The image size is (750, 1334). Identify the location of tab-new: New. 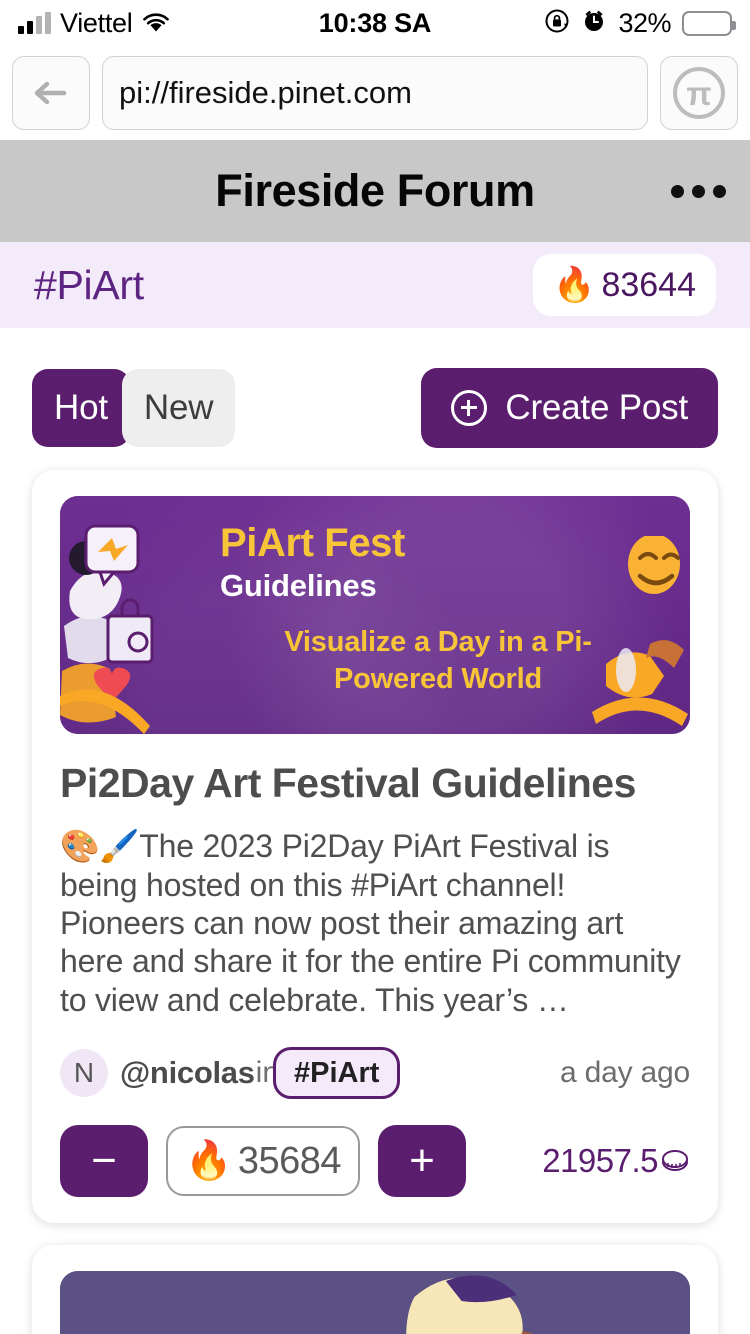
(178, 408).